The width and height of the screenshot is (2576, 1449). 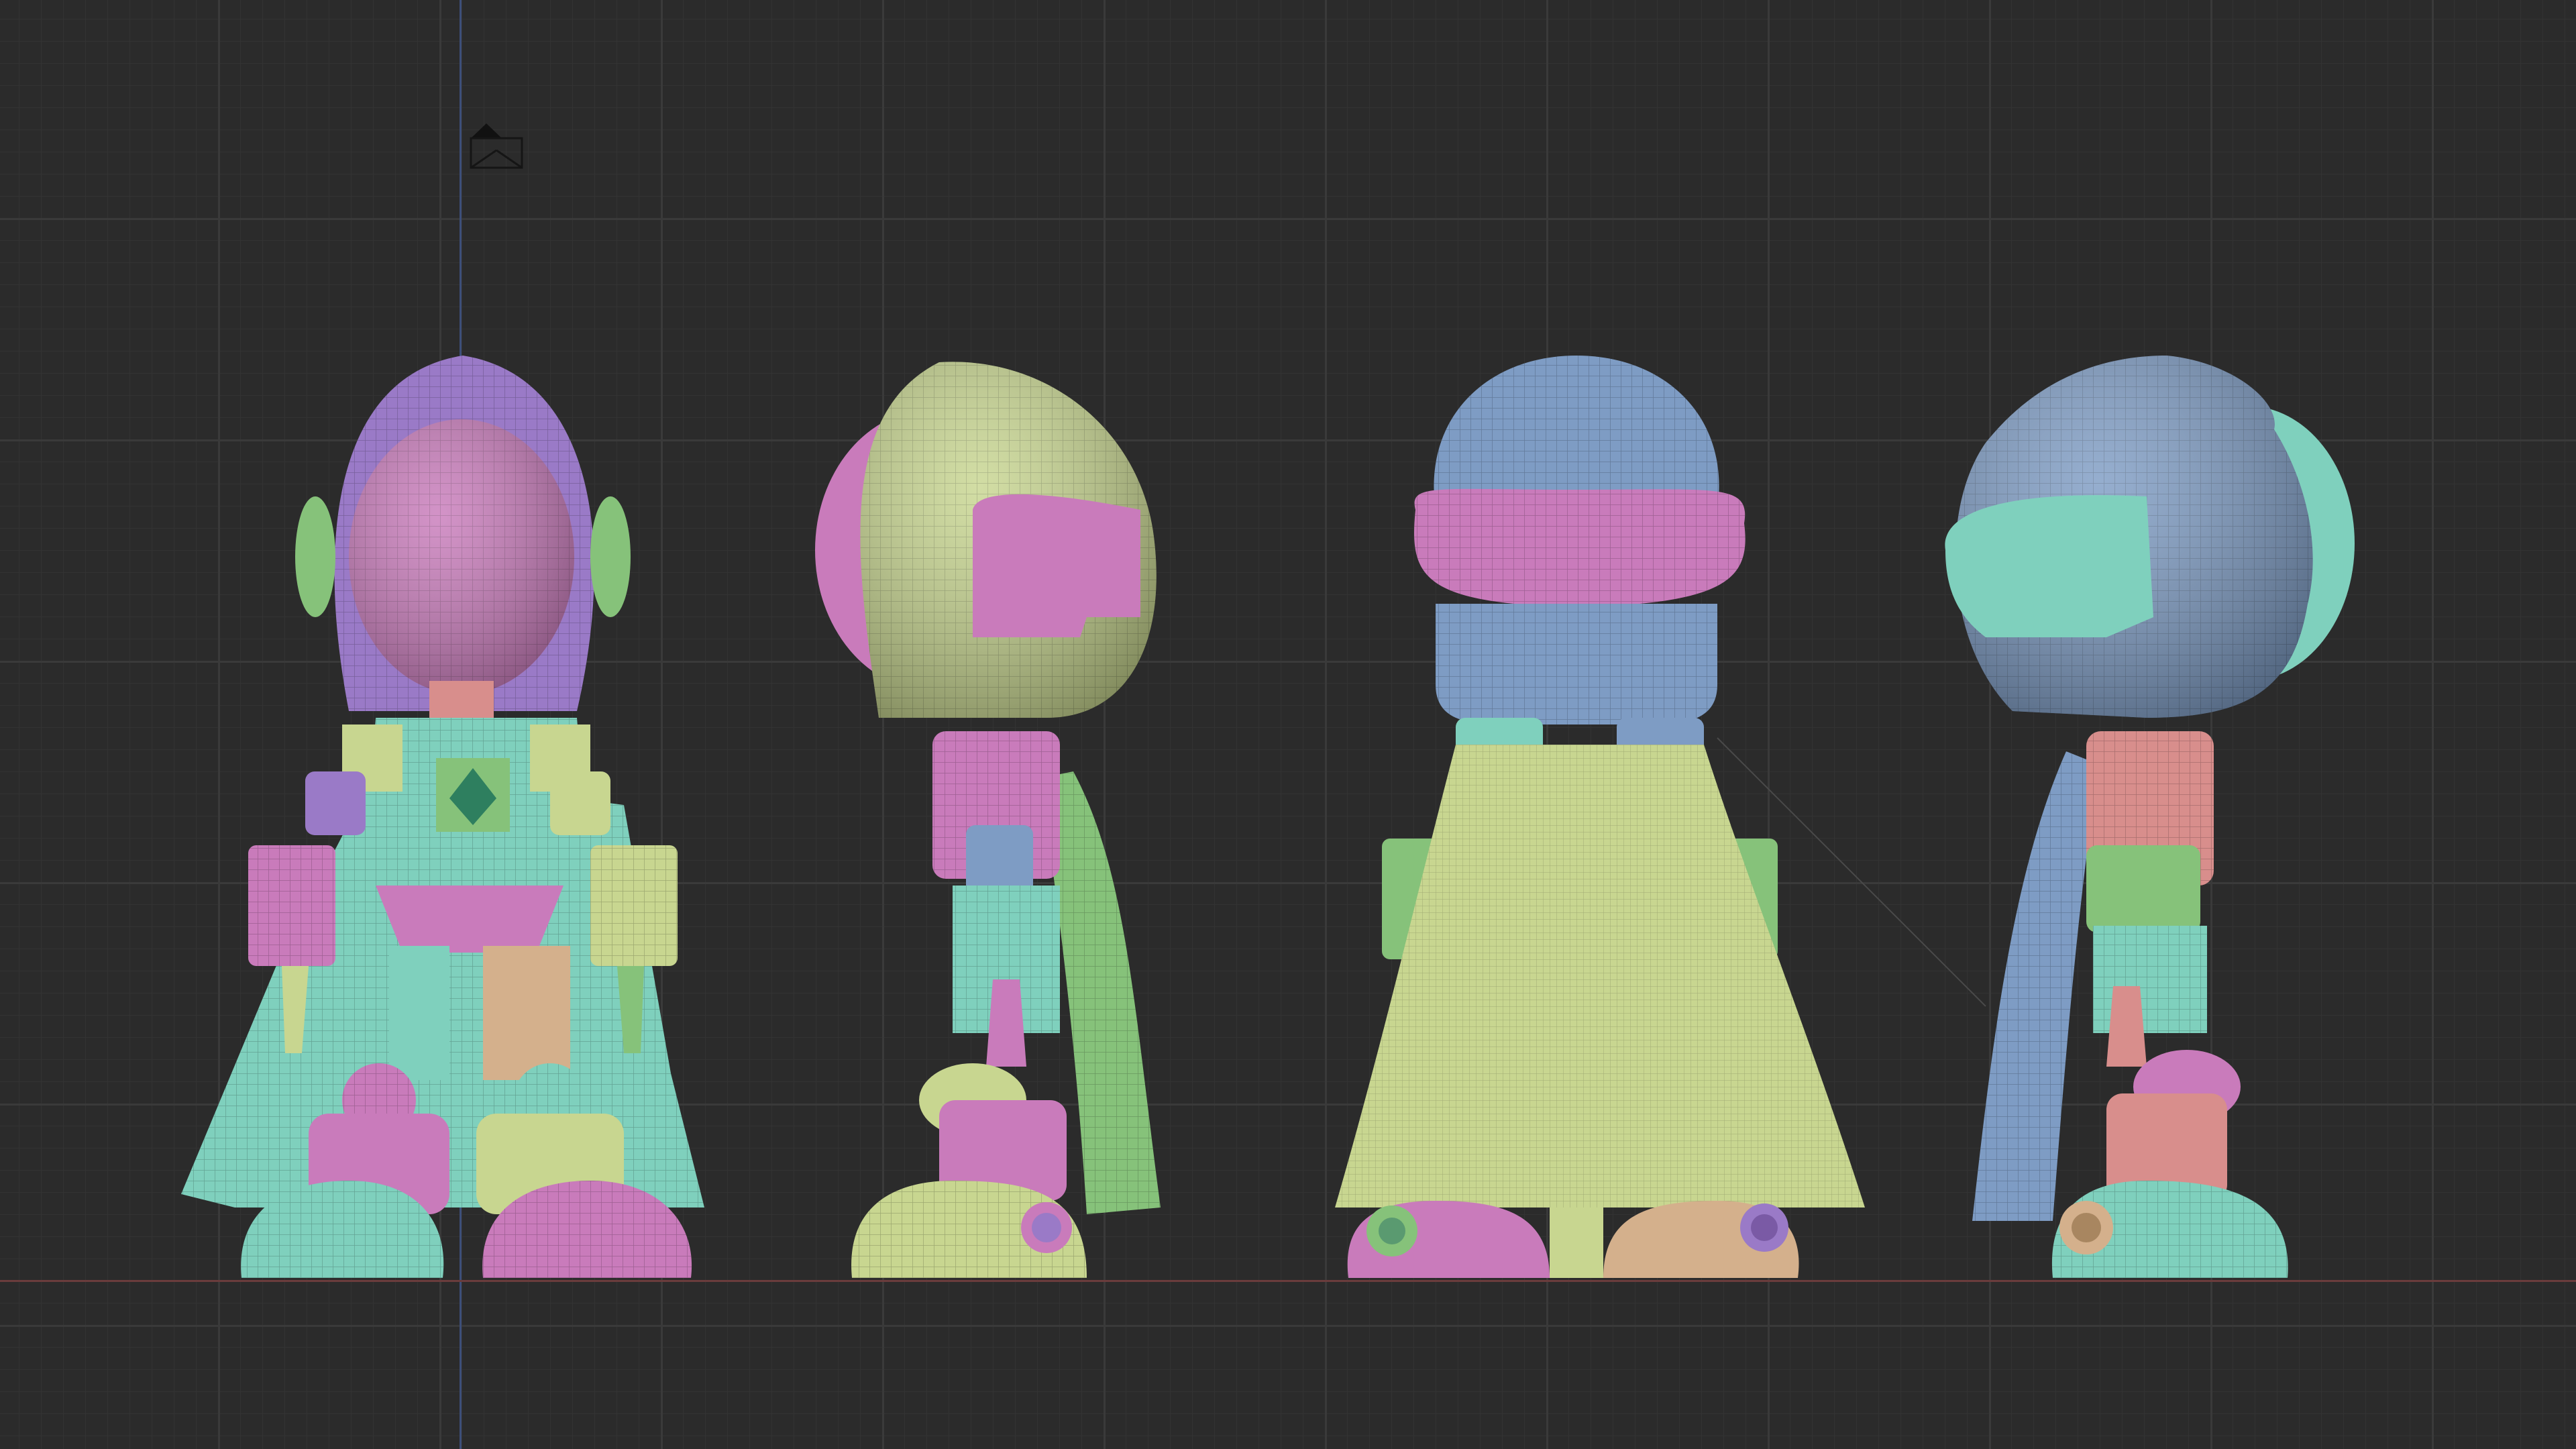 I want to click on character-front-view, so click(x=442, y=817).